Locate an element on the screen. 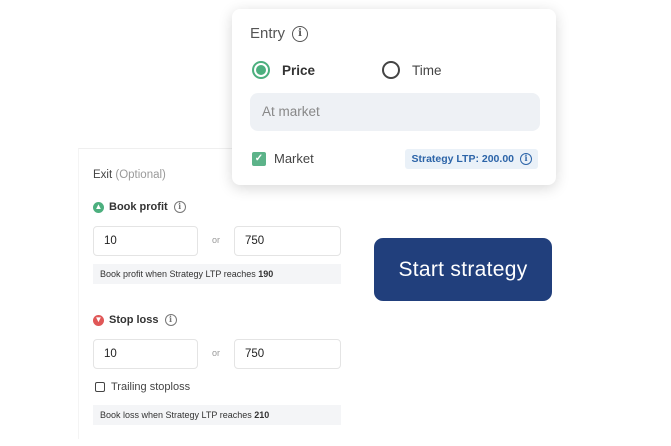 The height and width of the screenshot is (446, 671). radio-selected-icon is located at coordinates (261, 70).